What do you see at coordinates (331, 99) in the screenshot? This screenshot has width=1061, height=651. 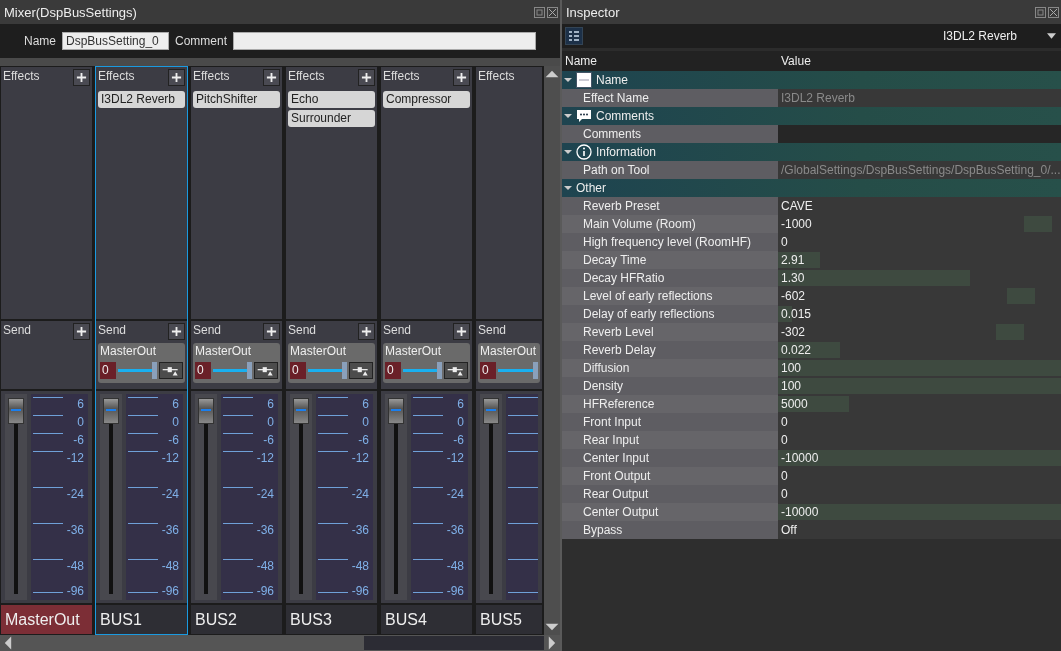 I see `effect-item: Echo` at bounding box center [331, 99].